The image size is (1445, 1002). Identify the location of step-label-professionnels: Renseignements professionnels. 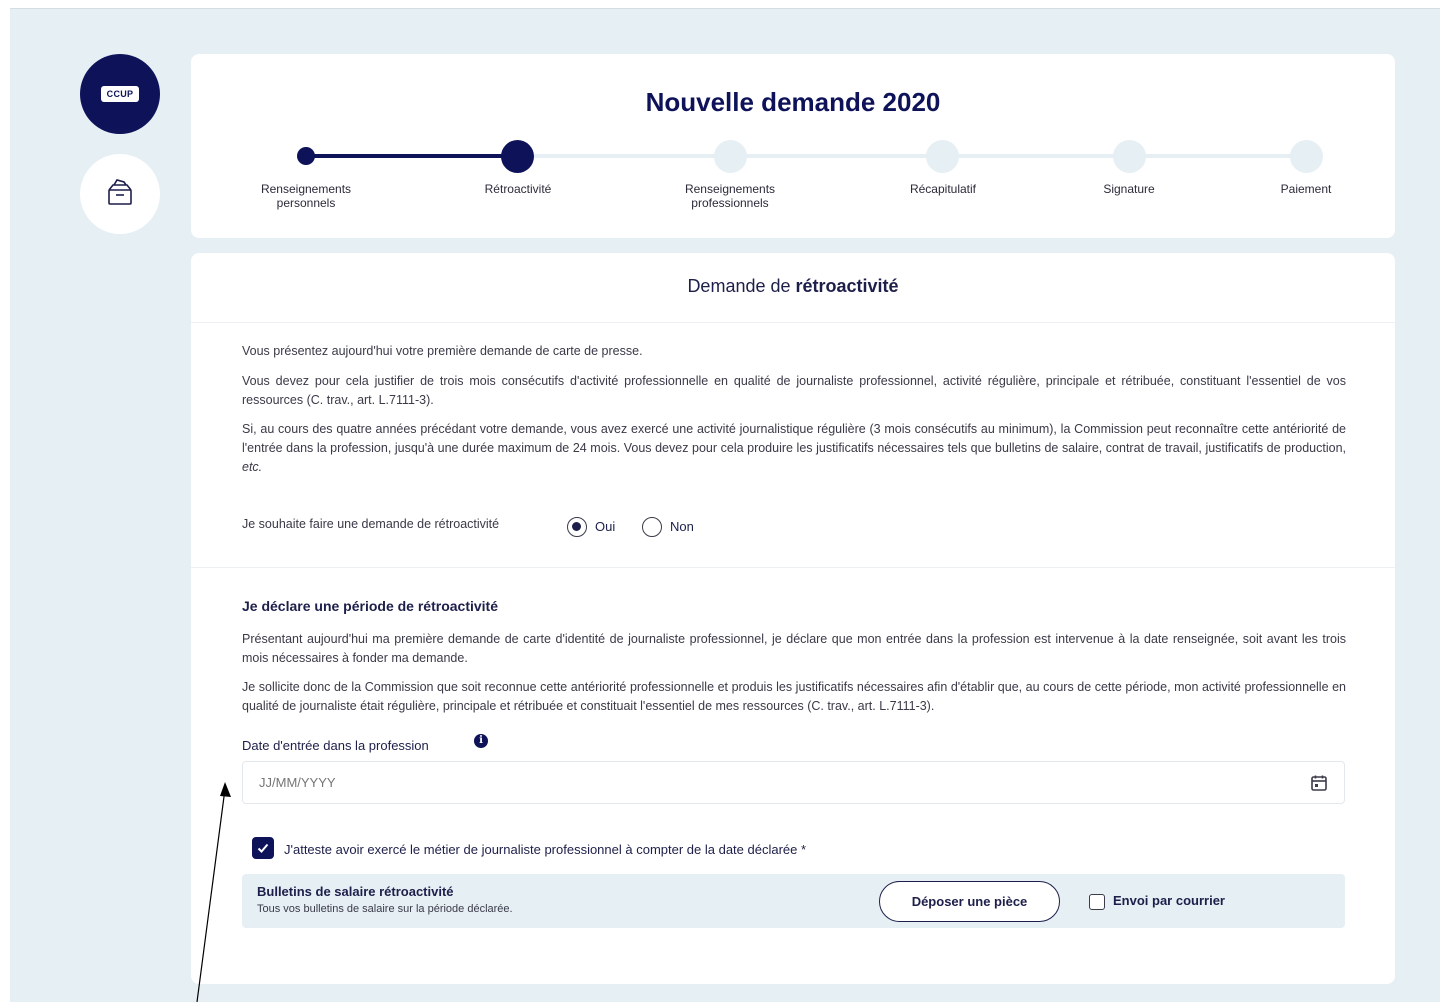
(730, 196).